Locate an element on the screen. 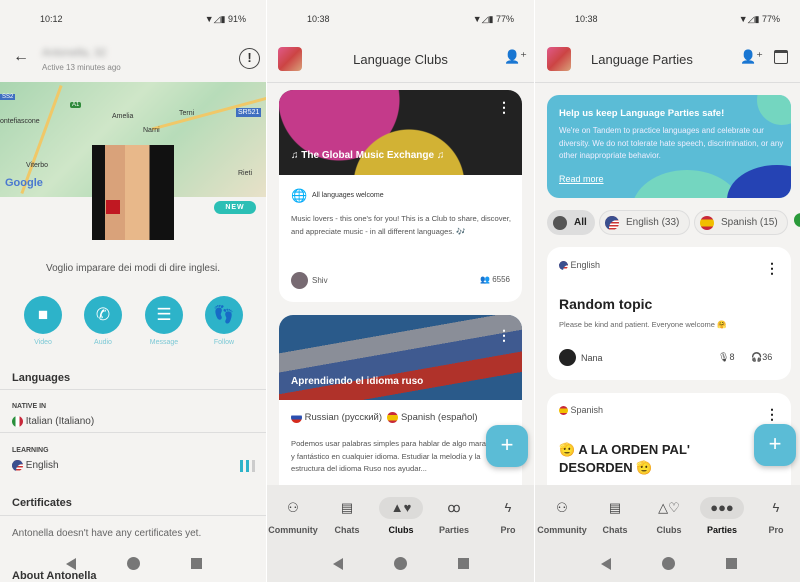 This screenshot has height=582, width=800. new-badge: NEW is located at coordinates (235, 207).